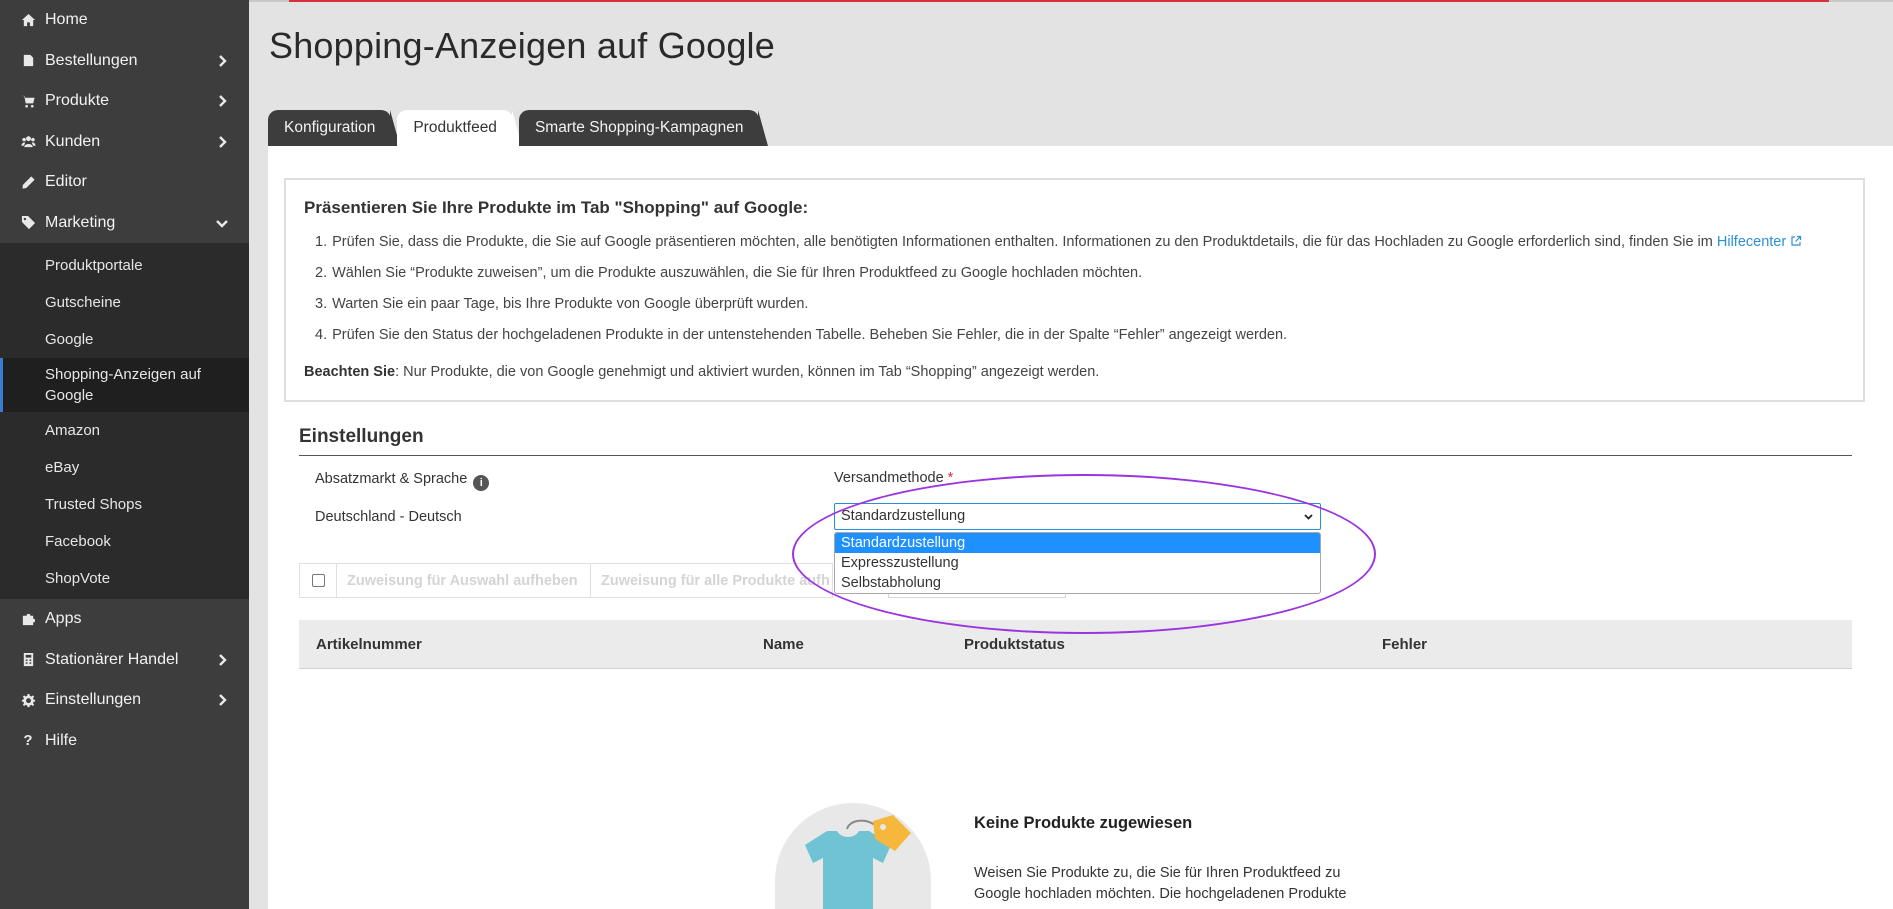 The image size is (1893, 909). What do you see at coordinates (124, 430) in the screenshot?
I see `sidebar-subitem-amazon: Amazon` at bounding box center [124, 430].